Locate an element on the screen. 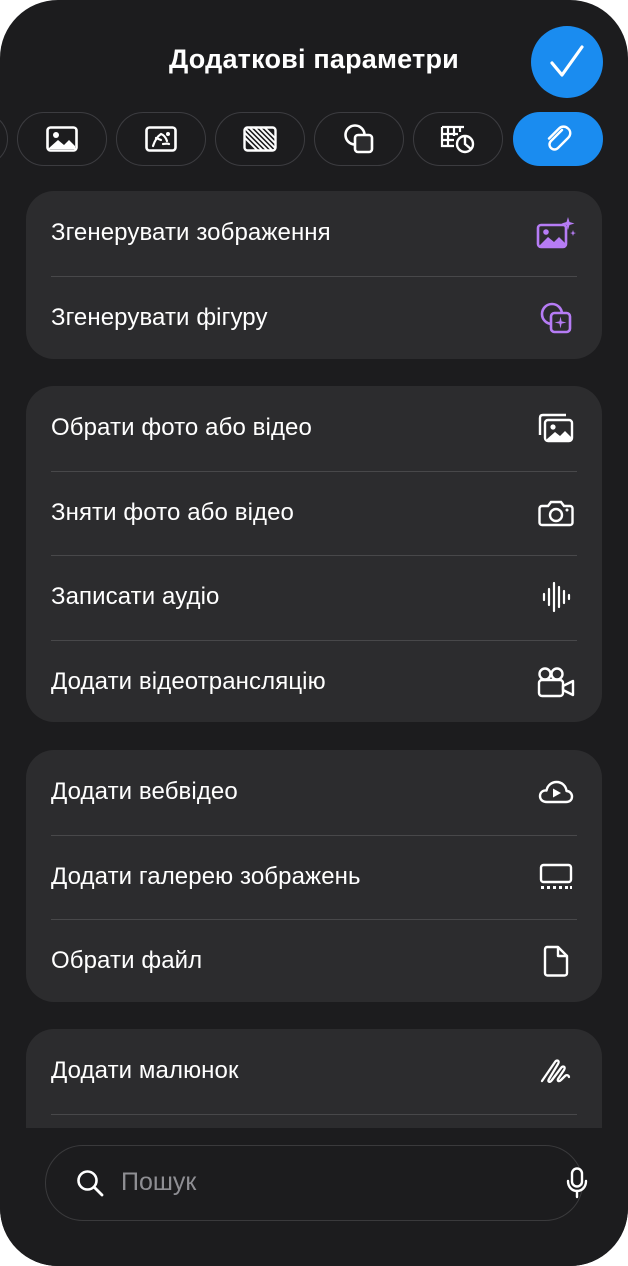 Image resolution: width=628 pixels, height=1266 pixels. generate-shape-label: Згенерувати фігуру is located at coordinates (159, 317).